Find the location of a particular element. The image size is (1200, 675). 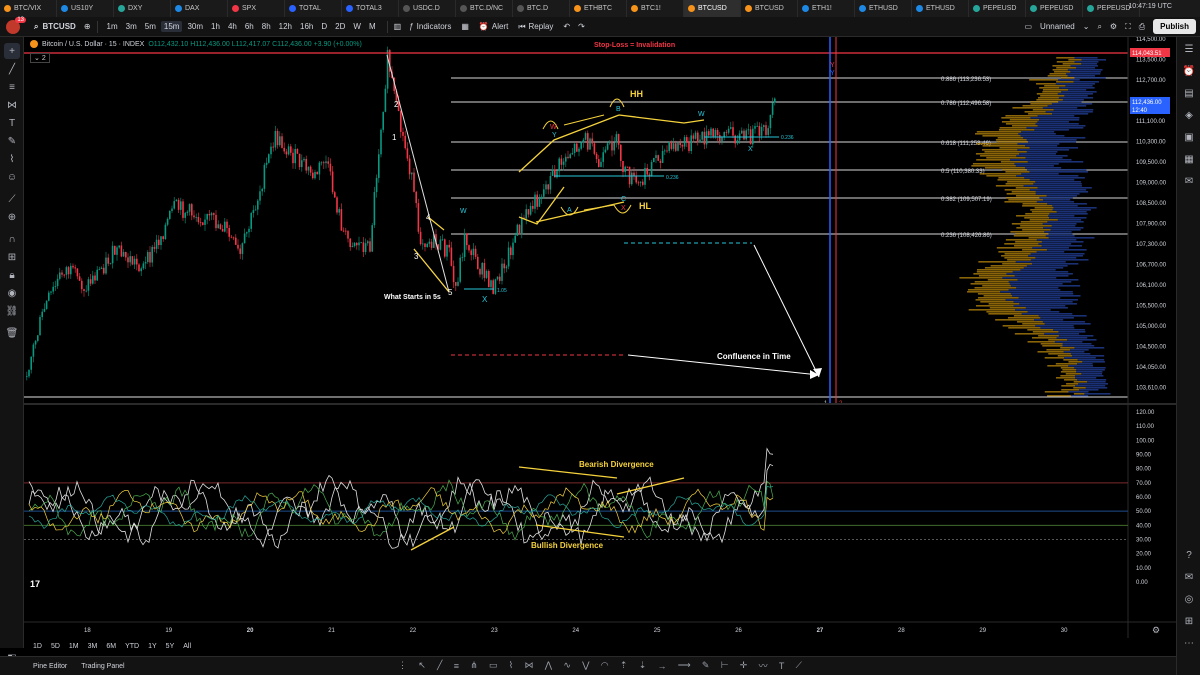

pine-editor-tab: Pine Editor is located at coordinates (50, 666).